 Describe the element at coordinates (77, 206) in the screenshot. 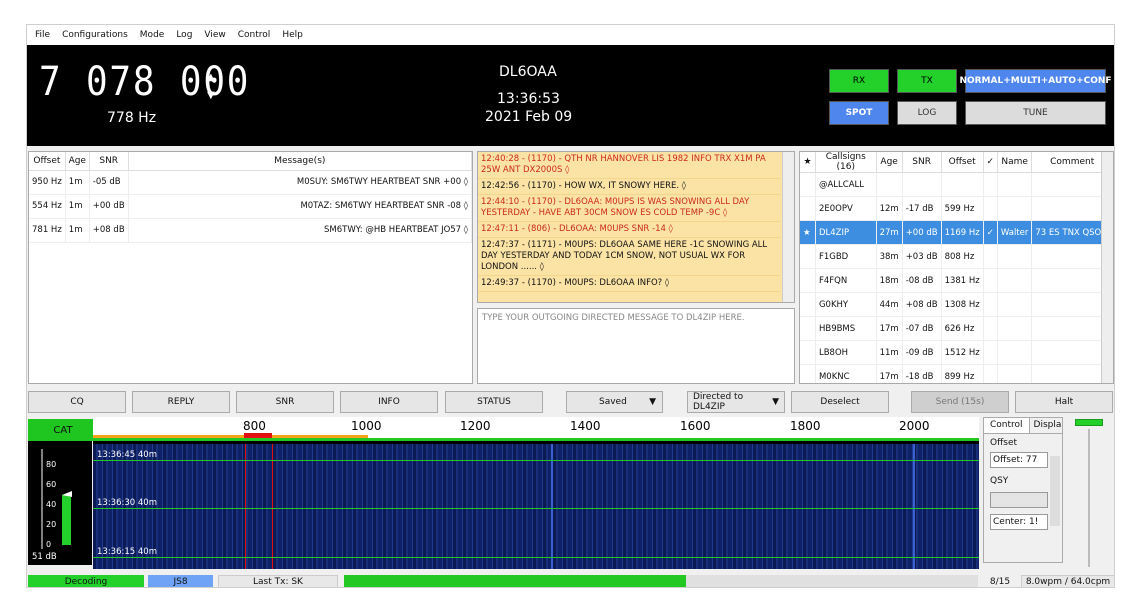

I see `cell-age: 1m` at that location.